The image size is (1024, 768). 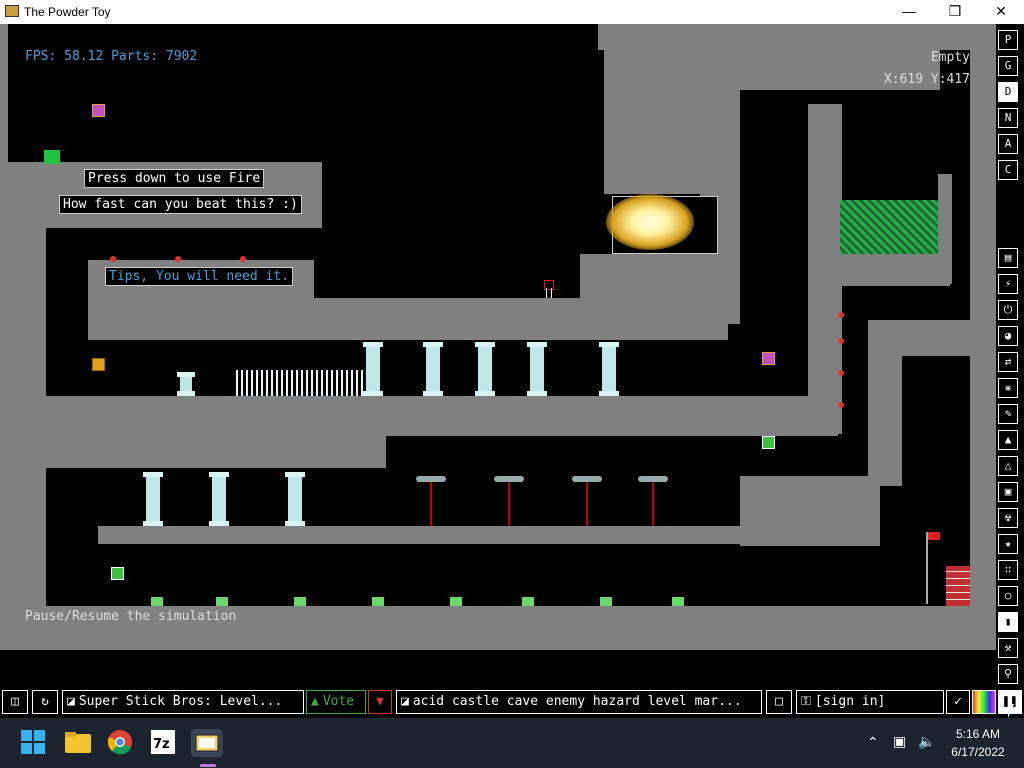 What do you see at coordinates (174, 178) in the screenshot?
I see `sign-fire: Press down to use Fire` at bounding box center [174, 178].